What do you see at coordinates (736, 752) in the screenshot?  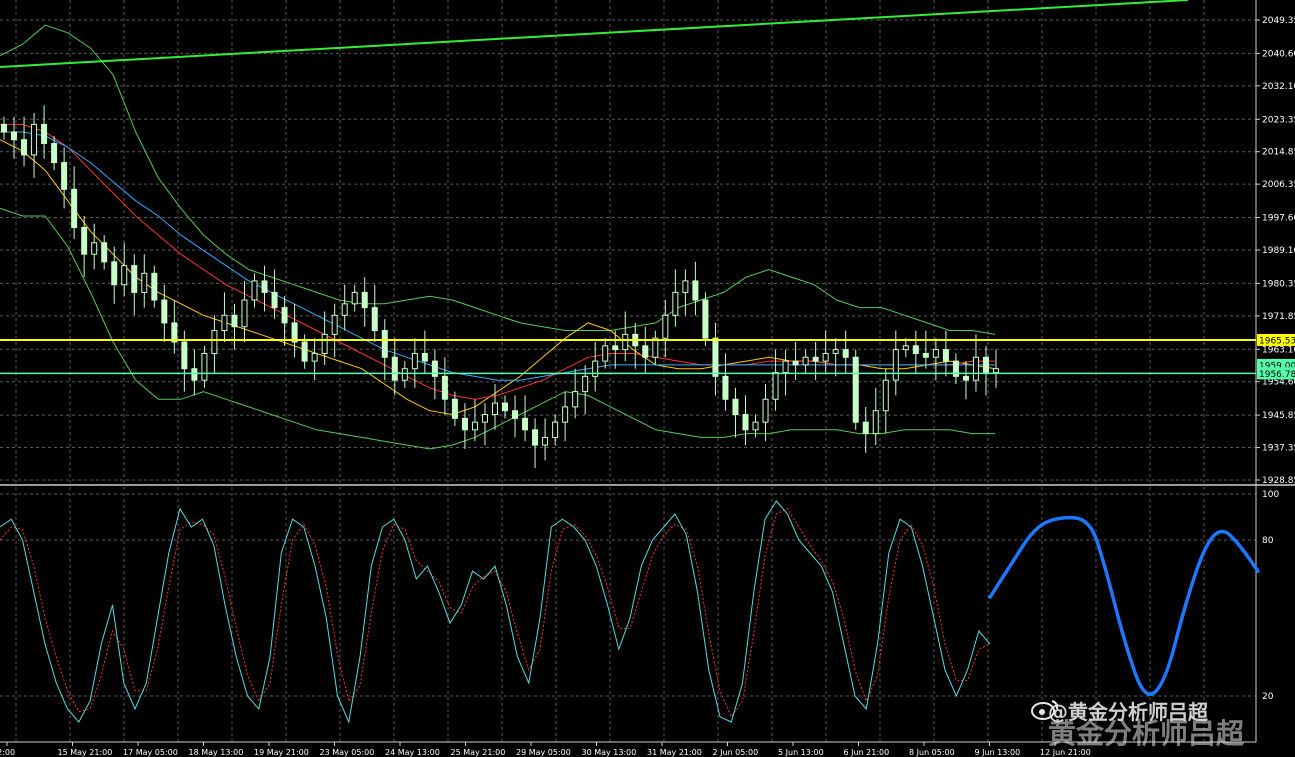 I see `time-tick-label: 2 Jun 05:00` at bounding box center [736, 752].